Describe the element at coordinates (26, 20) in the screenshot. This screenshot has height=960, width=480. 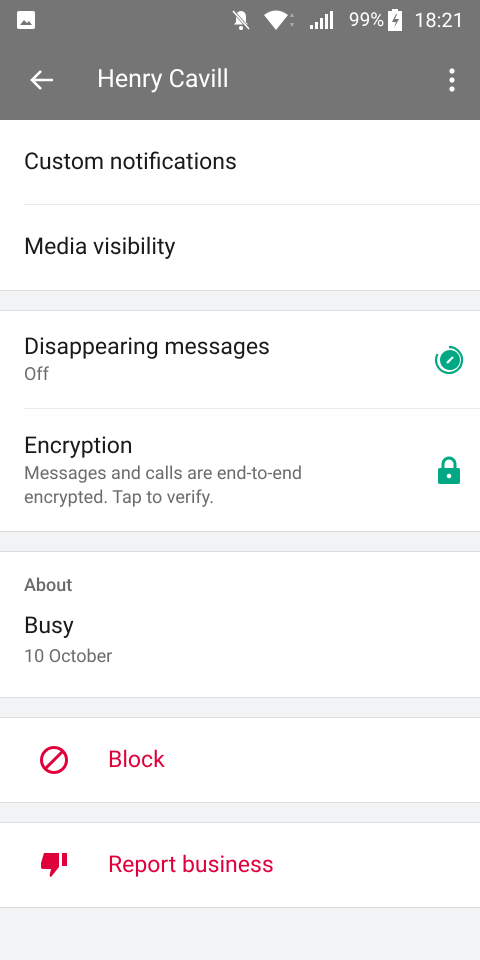
I see `image-icon` at that location.